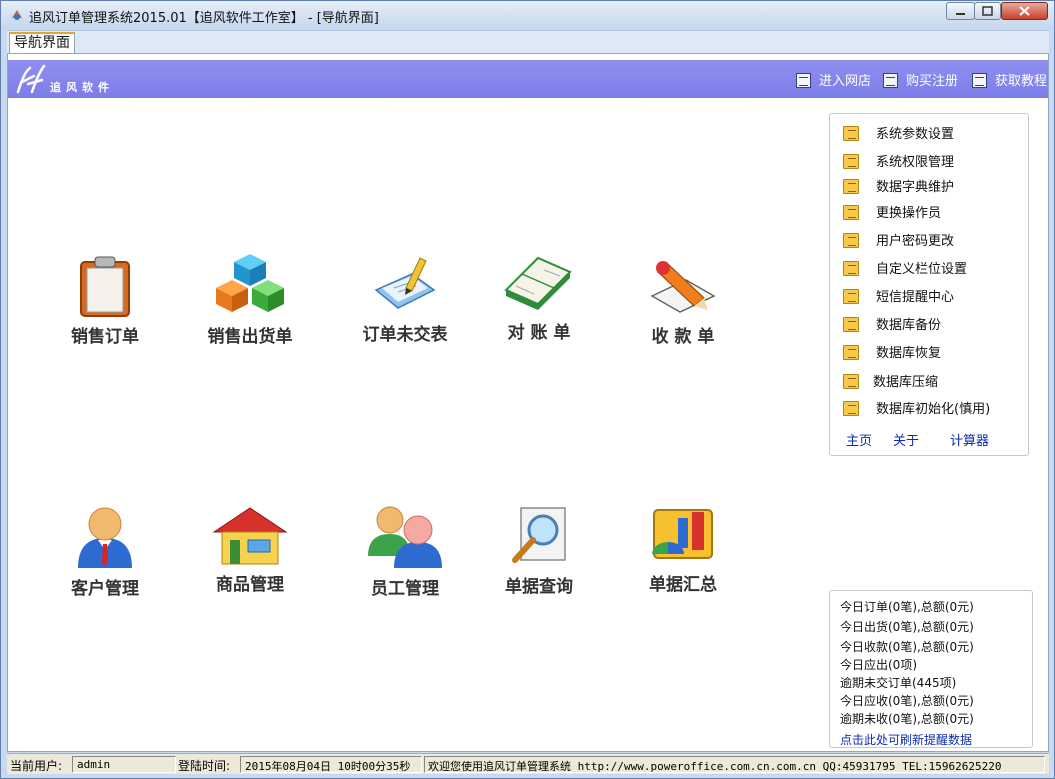 The height and width of the screenshot is (779, 1055). I want to click on window-title: 追风订单管理系统2015.01【追风软件工作室】 - [导航界面], so click(204, 18).